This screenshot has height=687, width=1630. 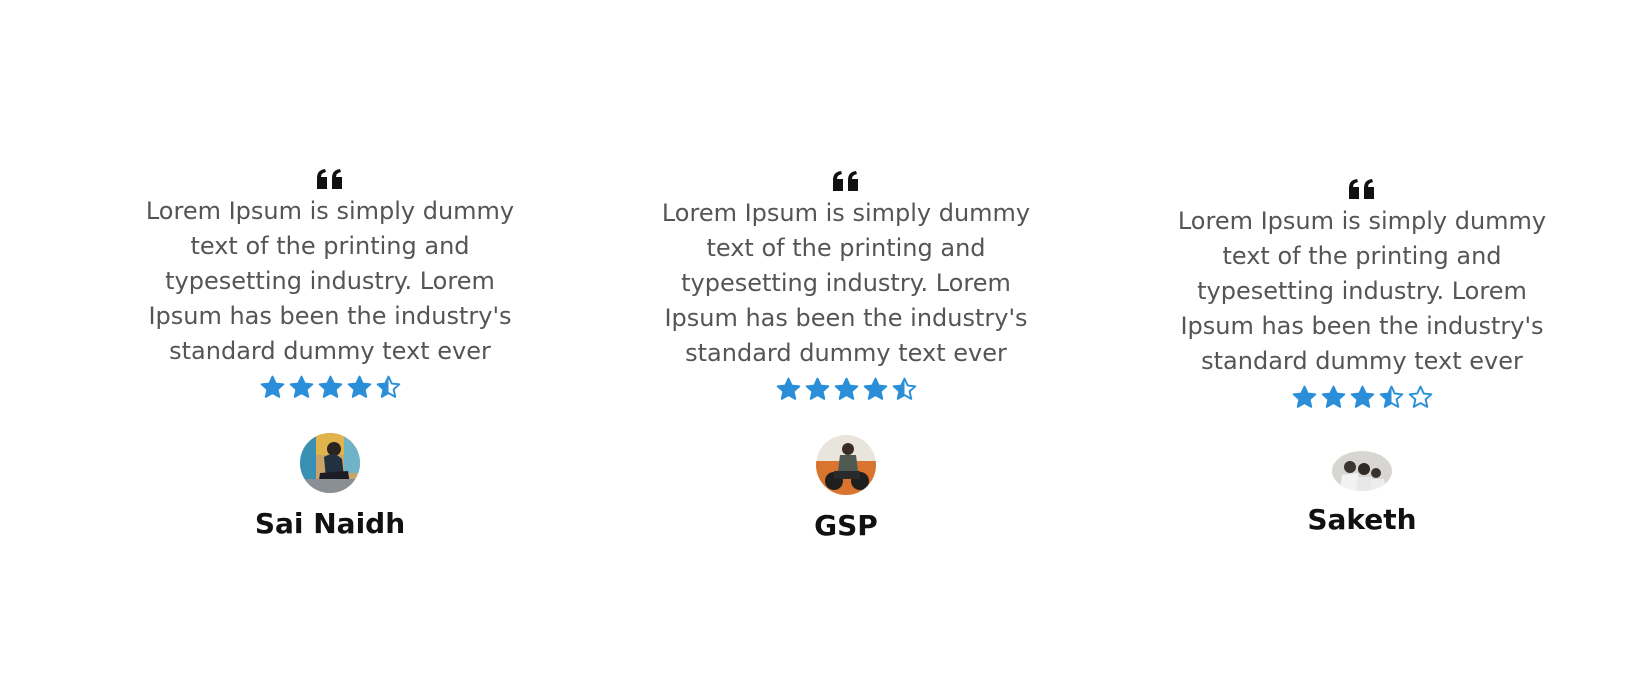 What do you see at coordinates (1362, 519) in the screenshot?
I see `reviewer-name: Saketh` at bounding box center [1362, 519].